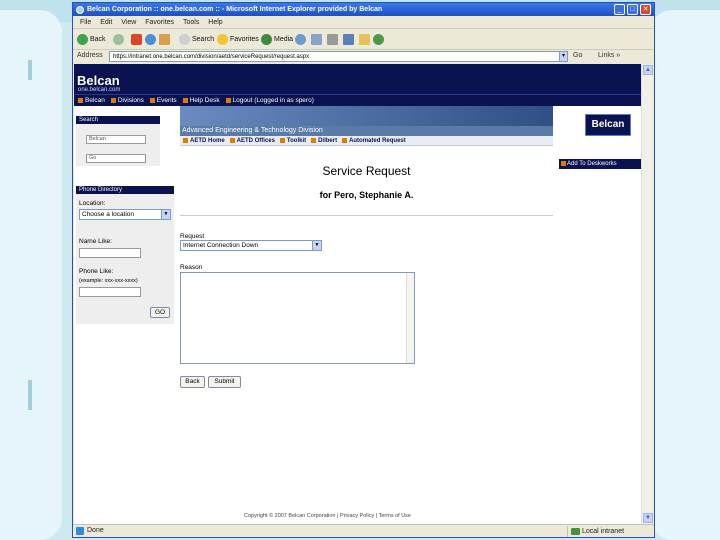 The width and height of the screenshot is (720, 540). I want to click on division-link-dilbert: Dilbert, so click(324, 141).